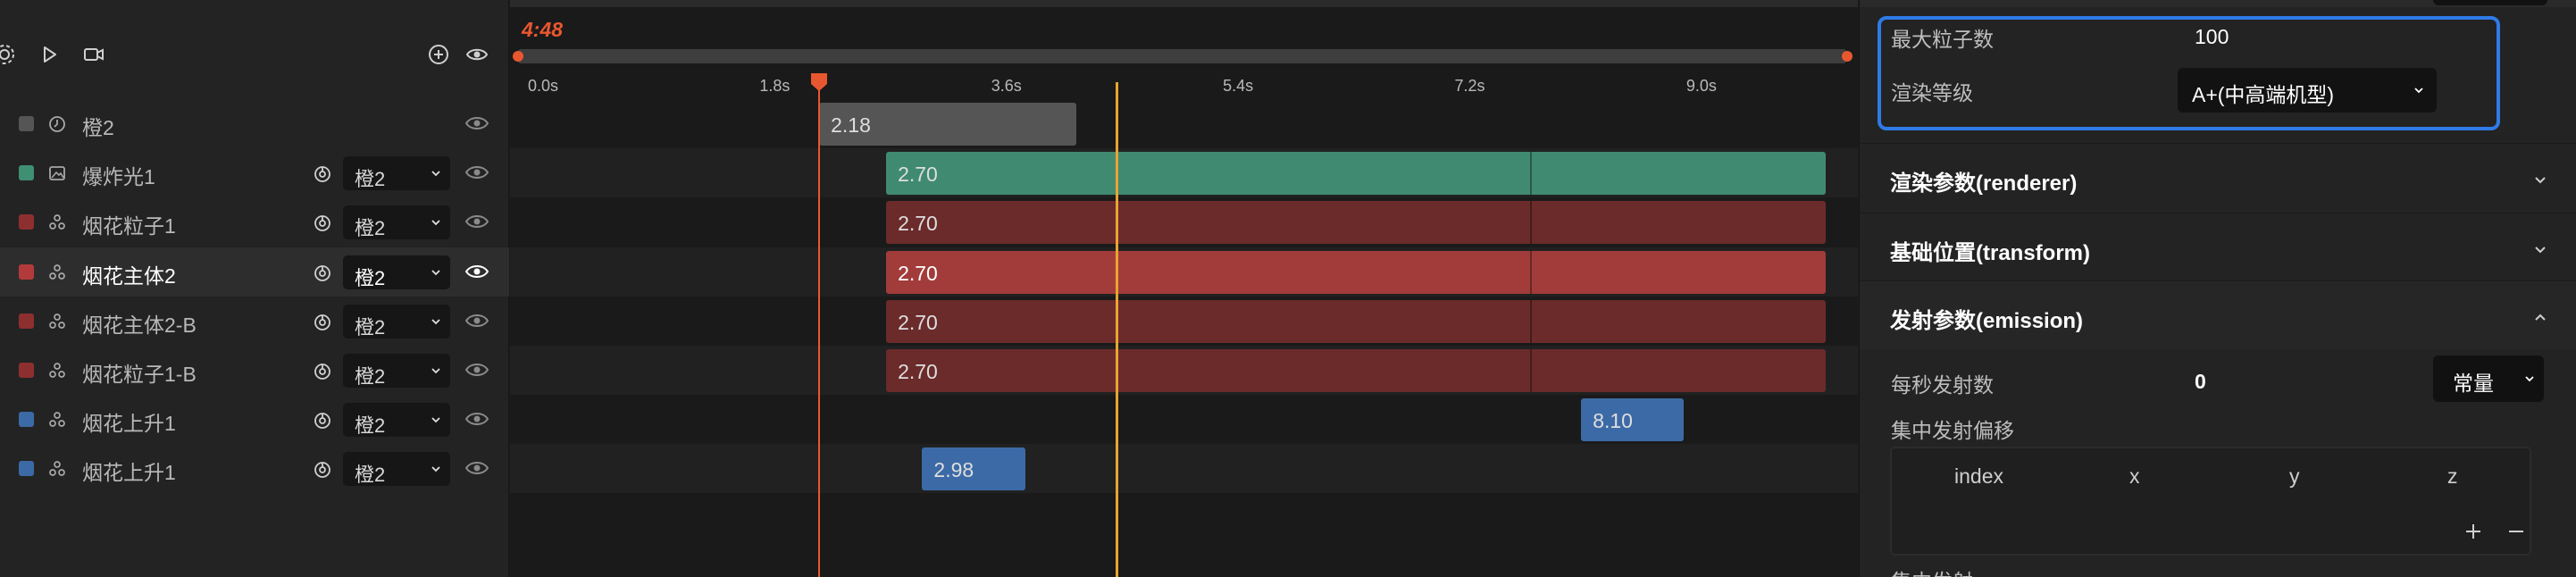 The height and width of the screenshot is (577, 2576). I want to click on remove-row-icon, so click(2516, 531).